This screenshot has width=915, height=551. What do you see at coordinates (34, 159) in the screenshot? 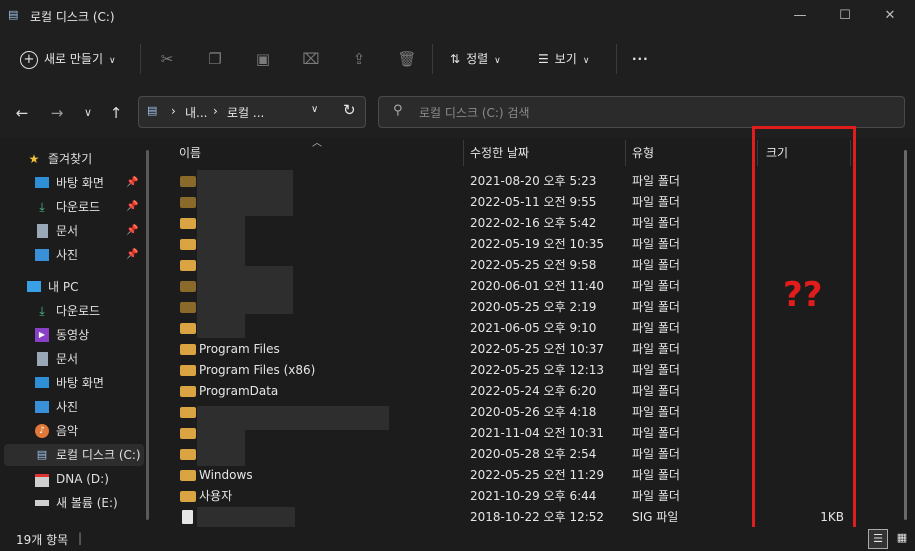
I see `star-icon: ★` at bounding box center [34, 159].